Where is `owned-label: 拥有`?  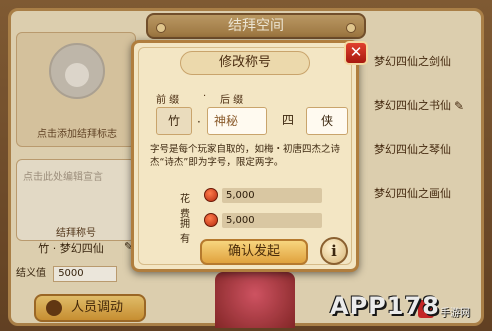
owned-label: 拥有 is located at coordinates (185, 232).